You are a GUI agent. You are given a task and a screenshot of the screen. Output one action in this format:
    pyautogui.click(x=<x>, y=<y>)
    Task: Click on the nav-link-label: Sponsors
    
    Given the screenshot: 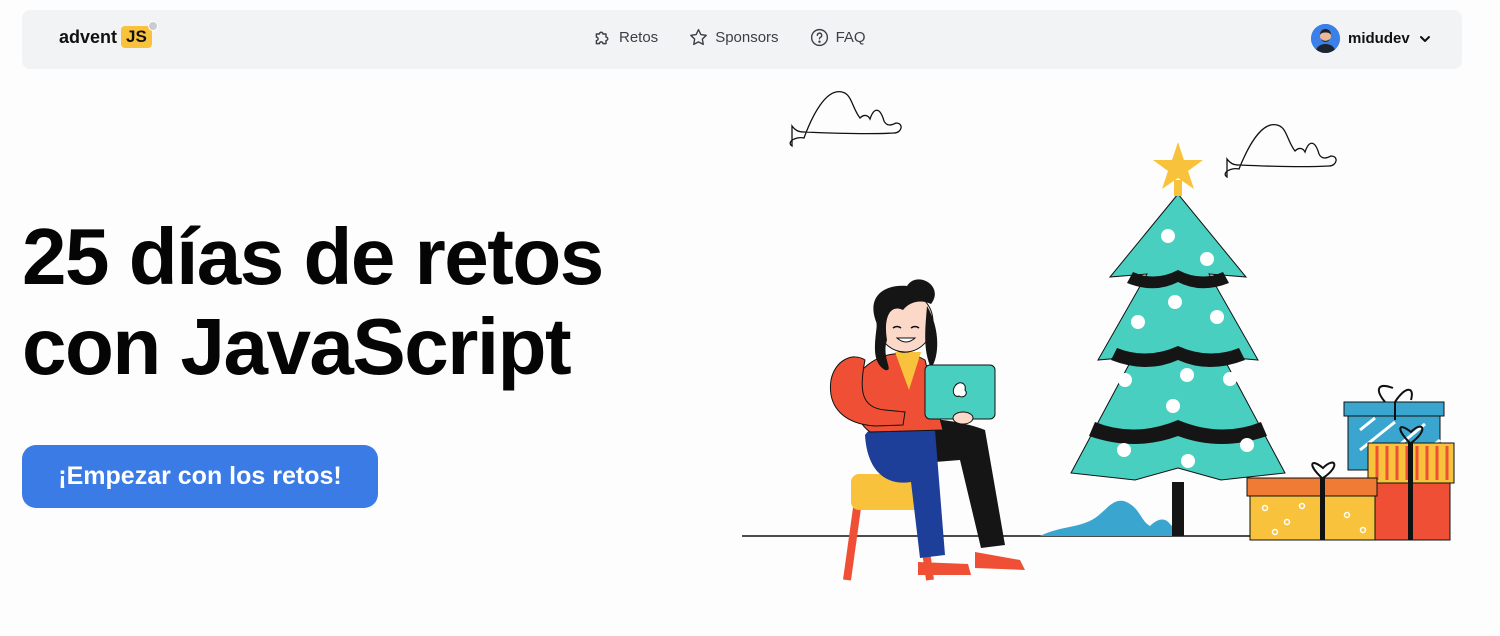 What is the action you would take?
    pyautogui.click(x=747, y=37)
    